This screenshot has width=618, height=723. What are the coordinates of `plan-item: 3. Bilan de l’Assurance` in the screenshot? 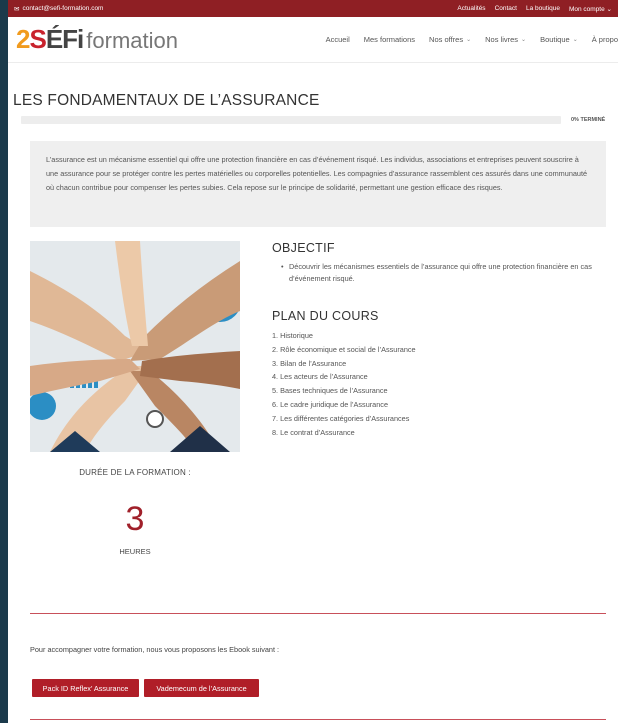 It's located at (309, 363).